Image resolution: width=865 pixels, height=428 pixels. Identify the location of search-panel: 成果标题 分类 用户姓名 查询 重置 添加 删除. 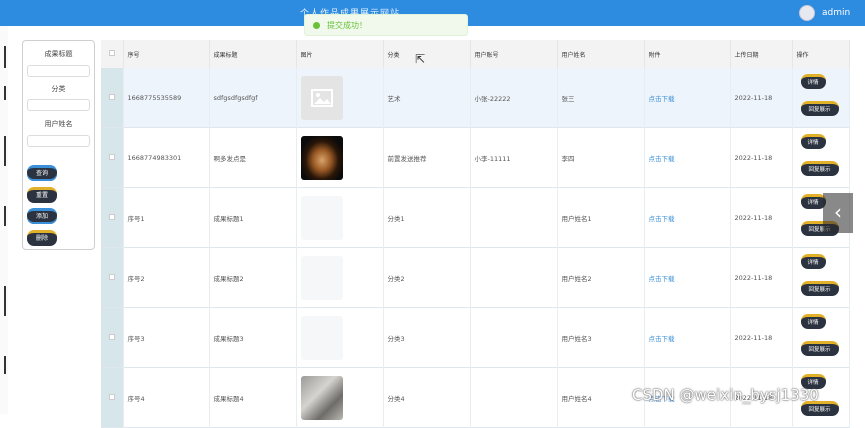
(58, 145).